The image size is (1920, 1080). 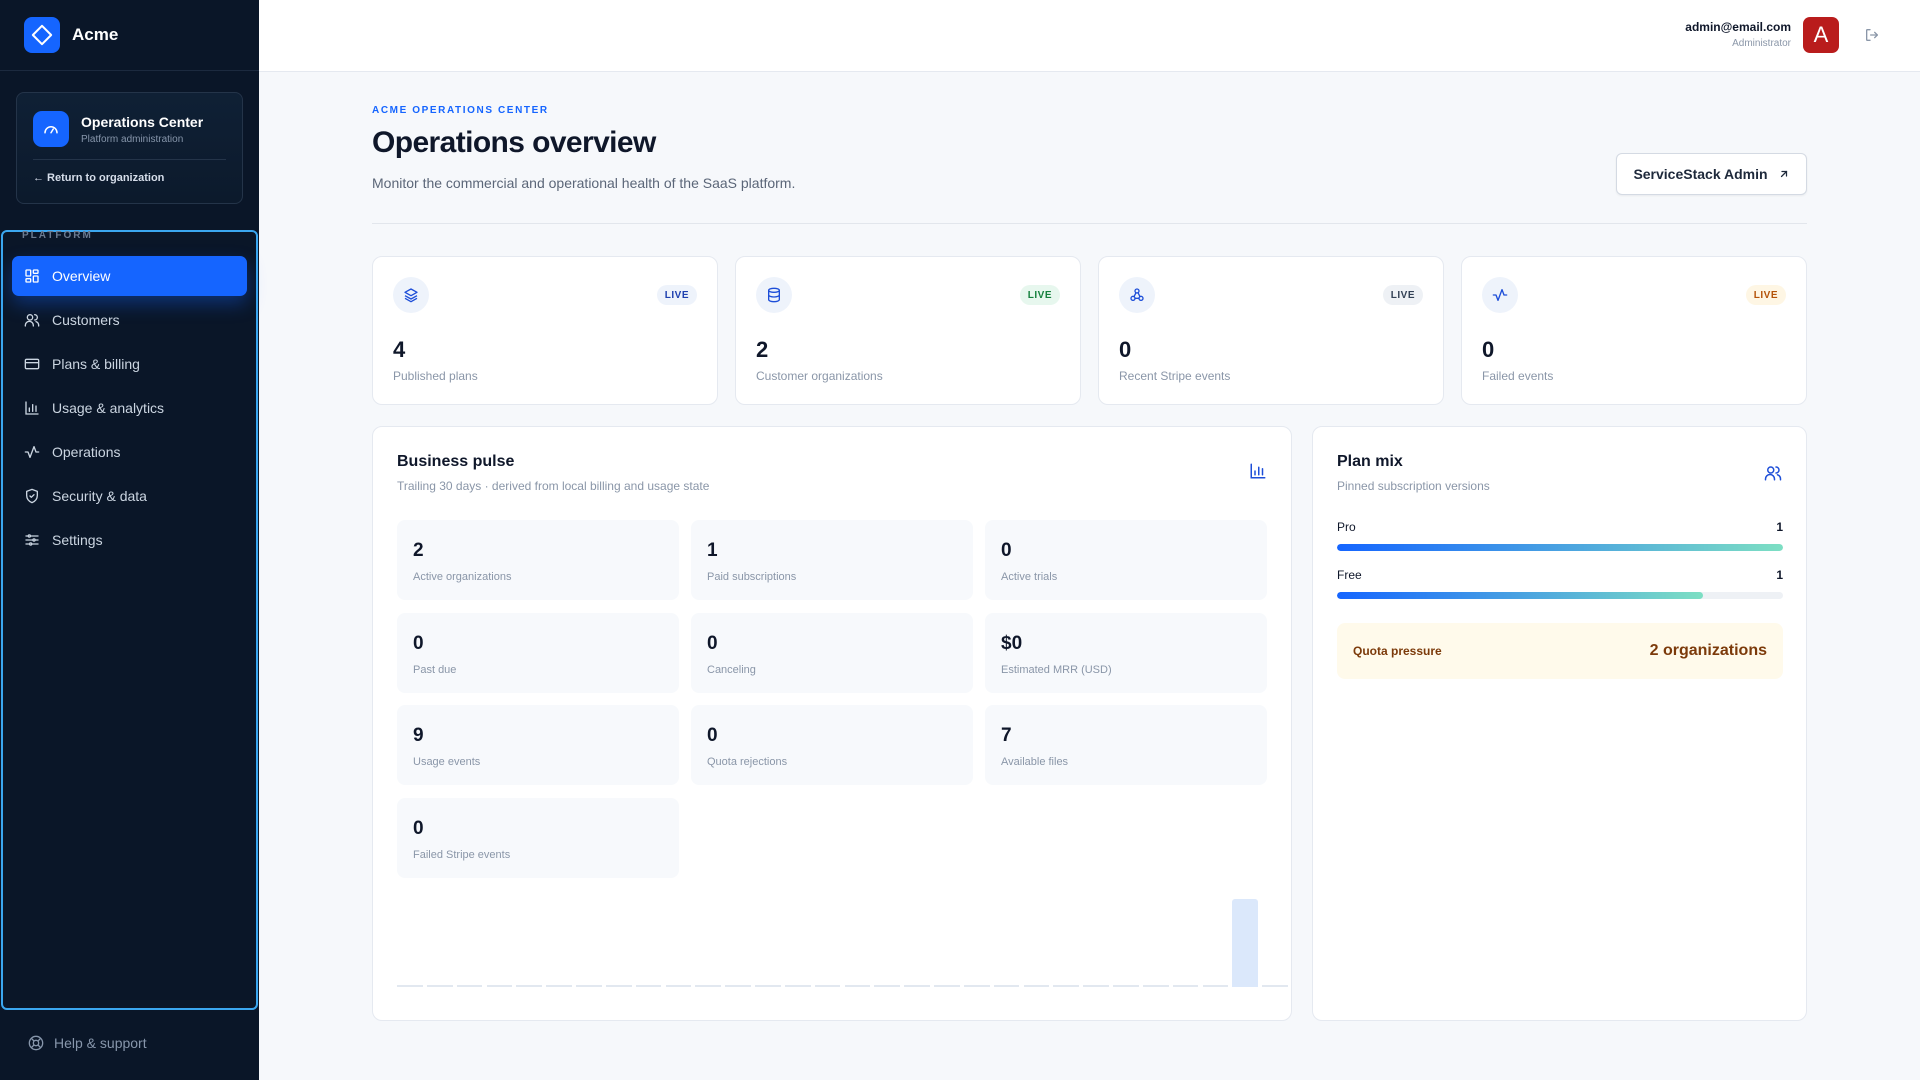 I want to click on metric-label: Active trials, so click(x=1029, y=577).